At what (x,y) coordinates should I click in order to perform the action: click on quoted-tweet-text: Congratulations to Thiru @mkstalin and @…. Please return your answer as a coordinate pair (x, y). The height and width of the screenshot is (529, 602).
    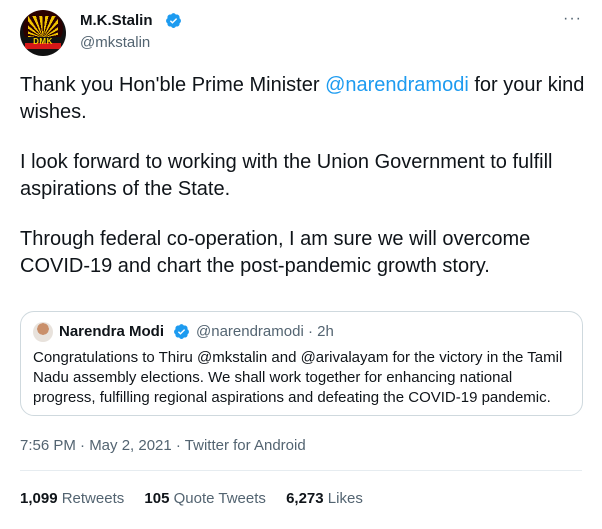
    Looking at the image, I should click on (298, 377).